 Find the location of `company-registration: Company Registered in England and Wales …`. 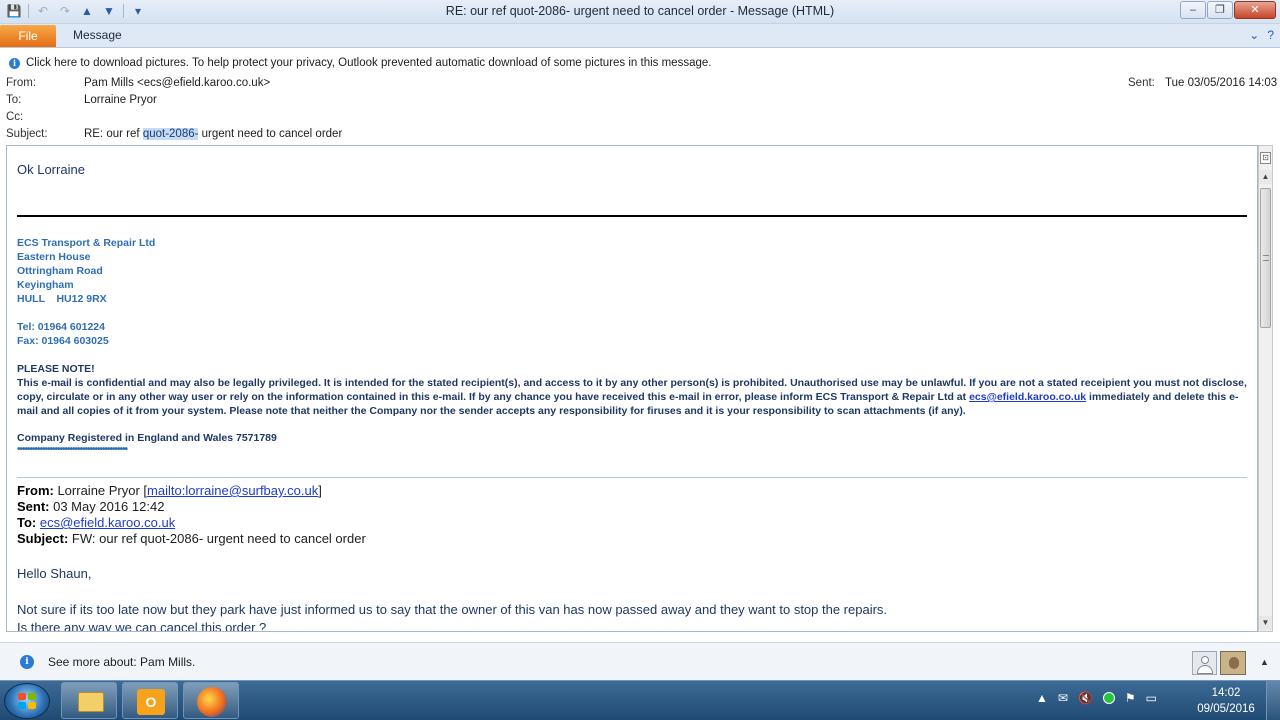

company-registration: Company Registered in England and Wales … is located at coordinates (147, 438).